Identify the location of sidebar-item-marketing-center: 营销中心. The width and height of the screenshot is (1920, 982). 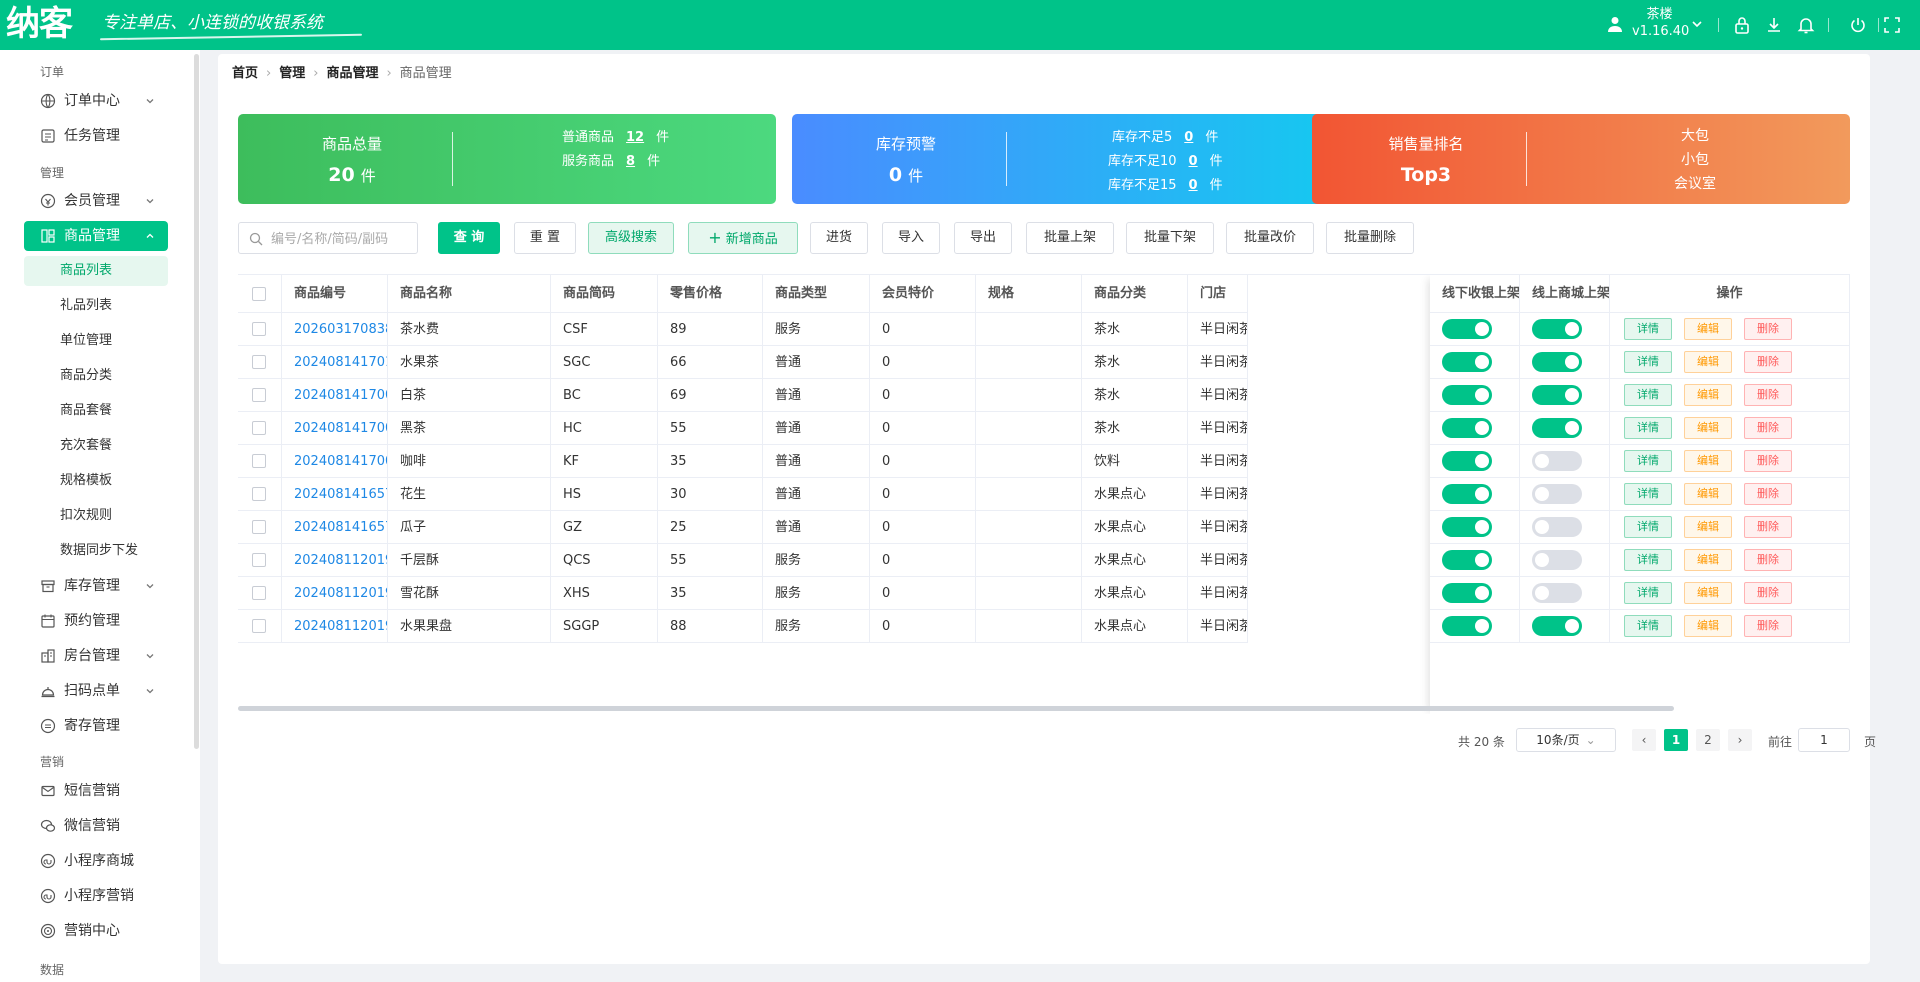
(96, 931).